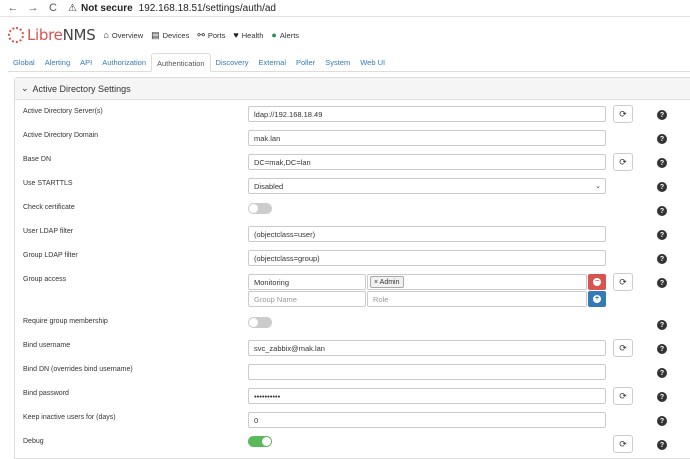 The width and height of the screenshot is (690, 459). I want to click on starttls-value: Disabled, so click(269, 186).